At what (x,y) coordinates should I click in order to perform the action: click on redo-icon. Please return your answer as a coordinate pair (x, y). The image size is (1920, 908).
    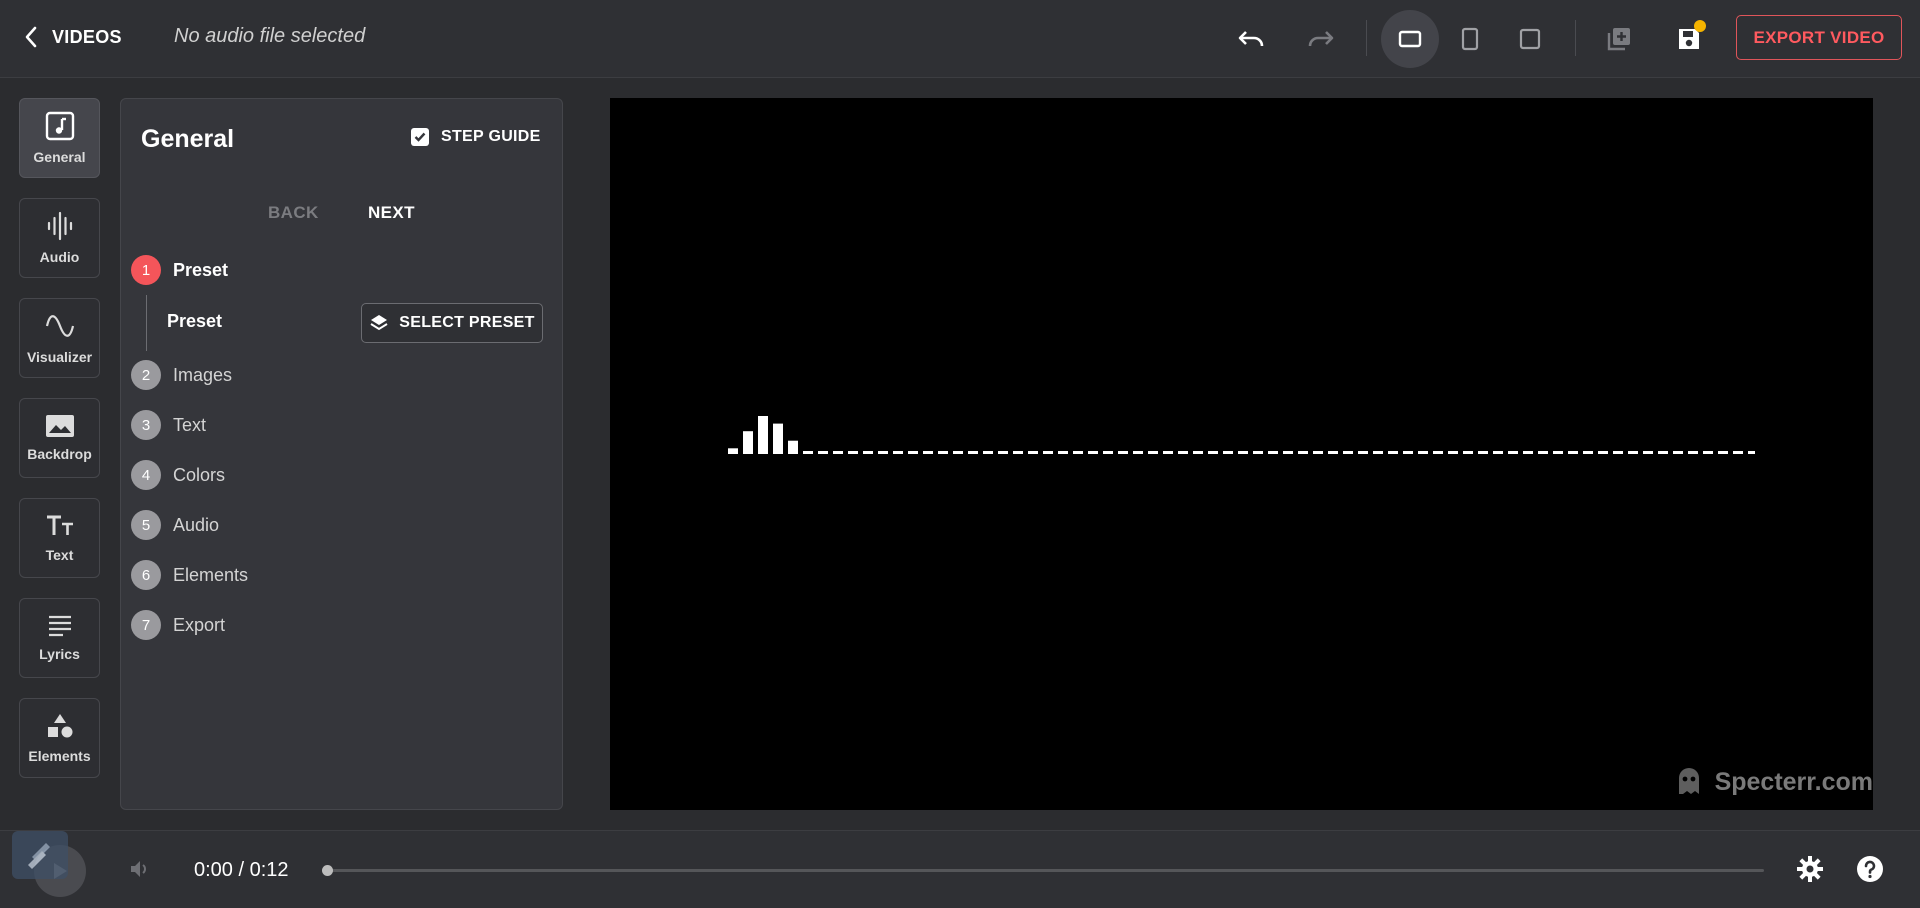
    Looking at the image, I should click on (1321, 39).